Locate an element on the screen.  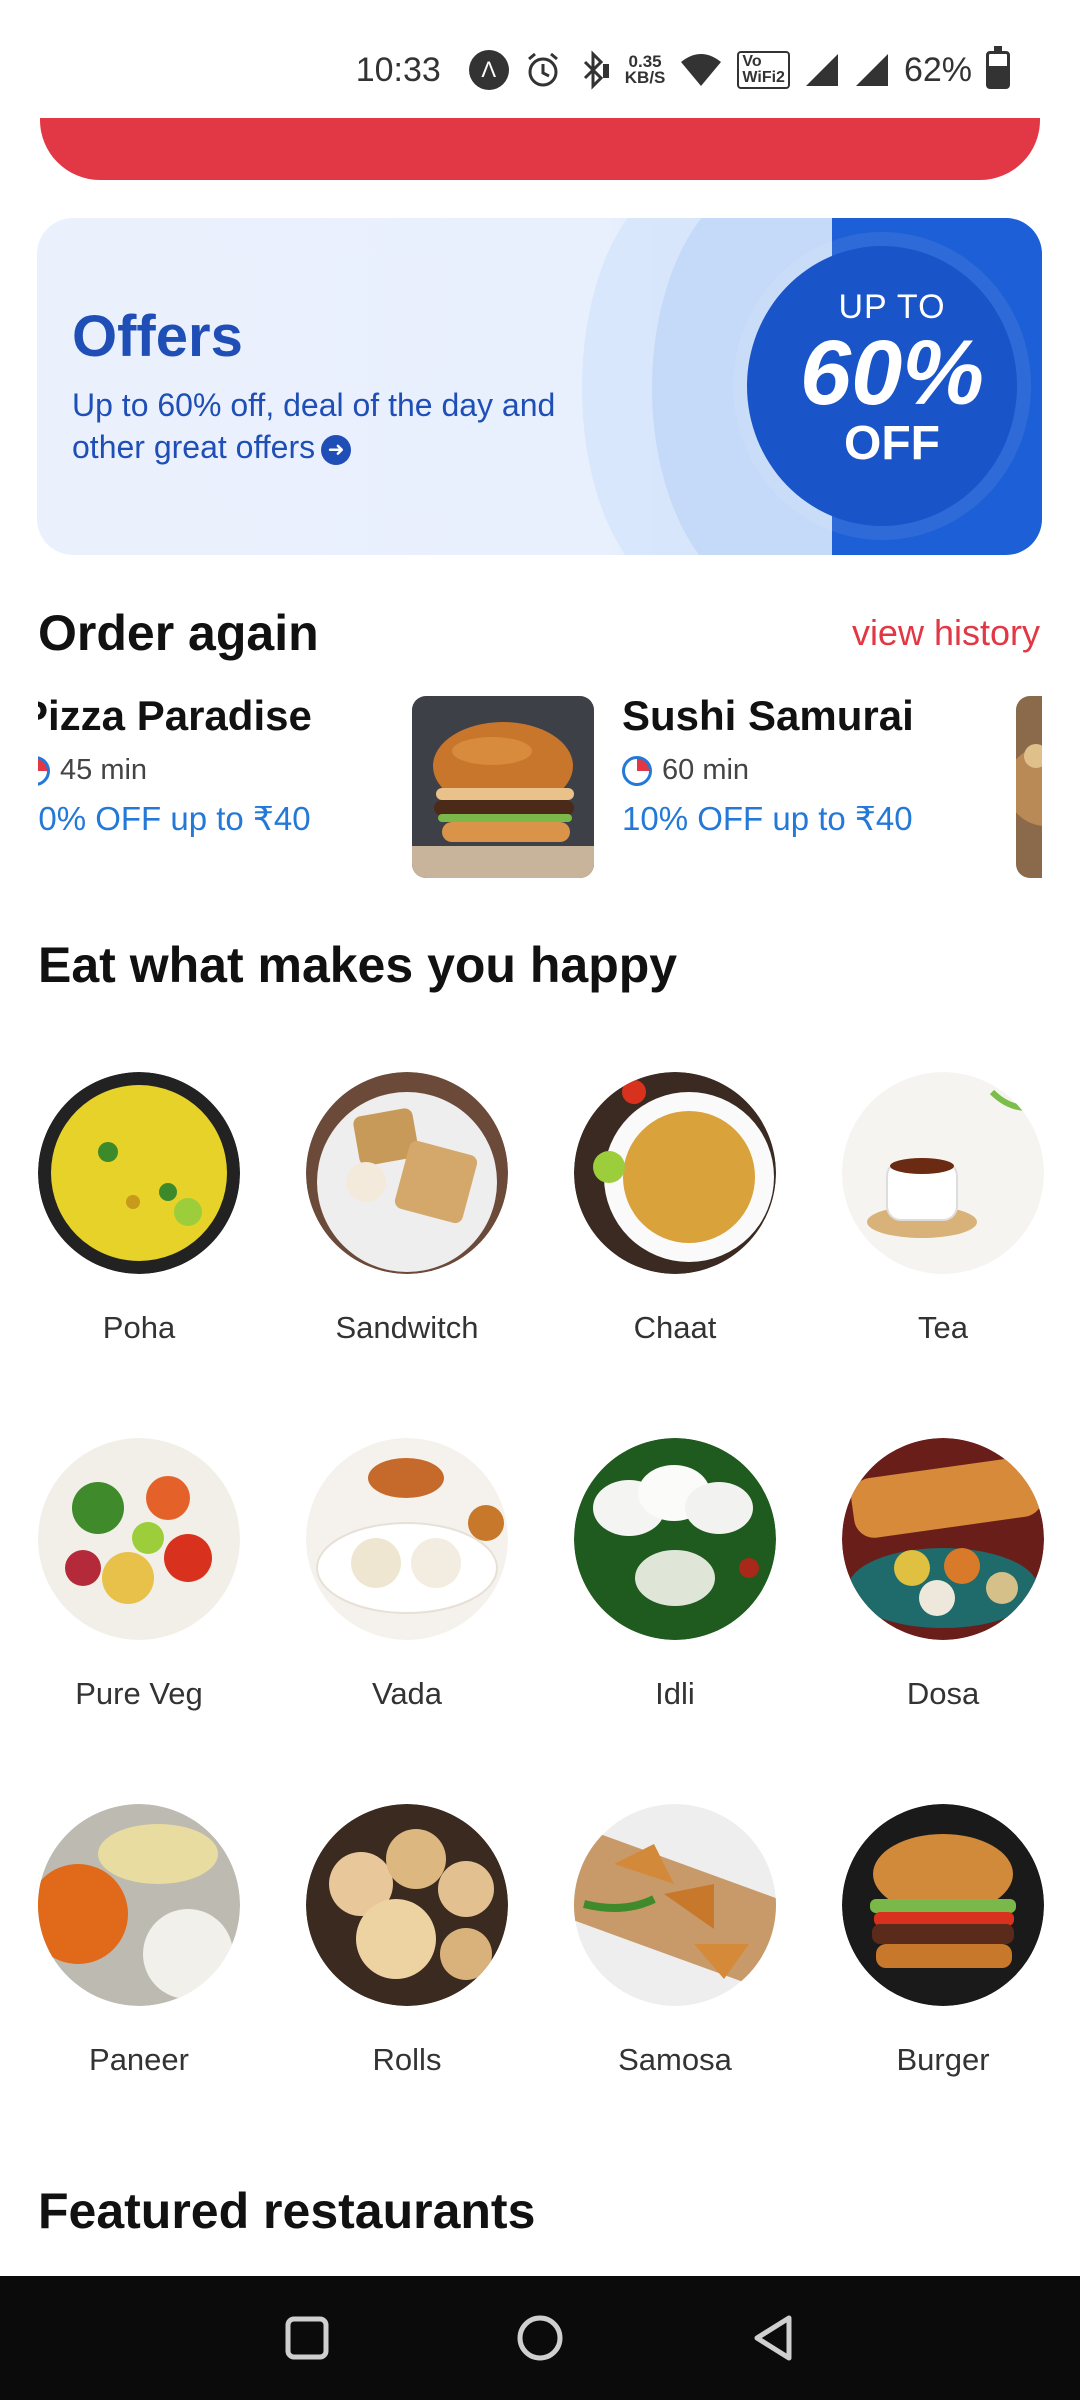
category-pure-veg: Pure Veg is located at coordinates (139, 1621).